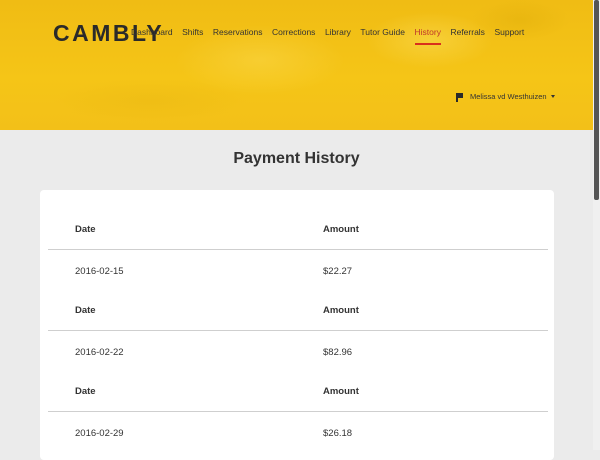 The width and height of the screenshot is (600, 460). Describe the element at coordinates (338, 433) in the screenshot. I see `payment-amount: $26.18` at that location.